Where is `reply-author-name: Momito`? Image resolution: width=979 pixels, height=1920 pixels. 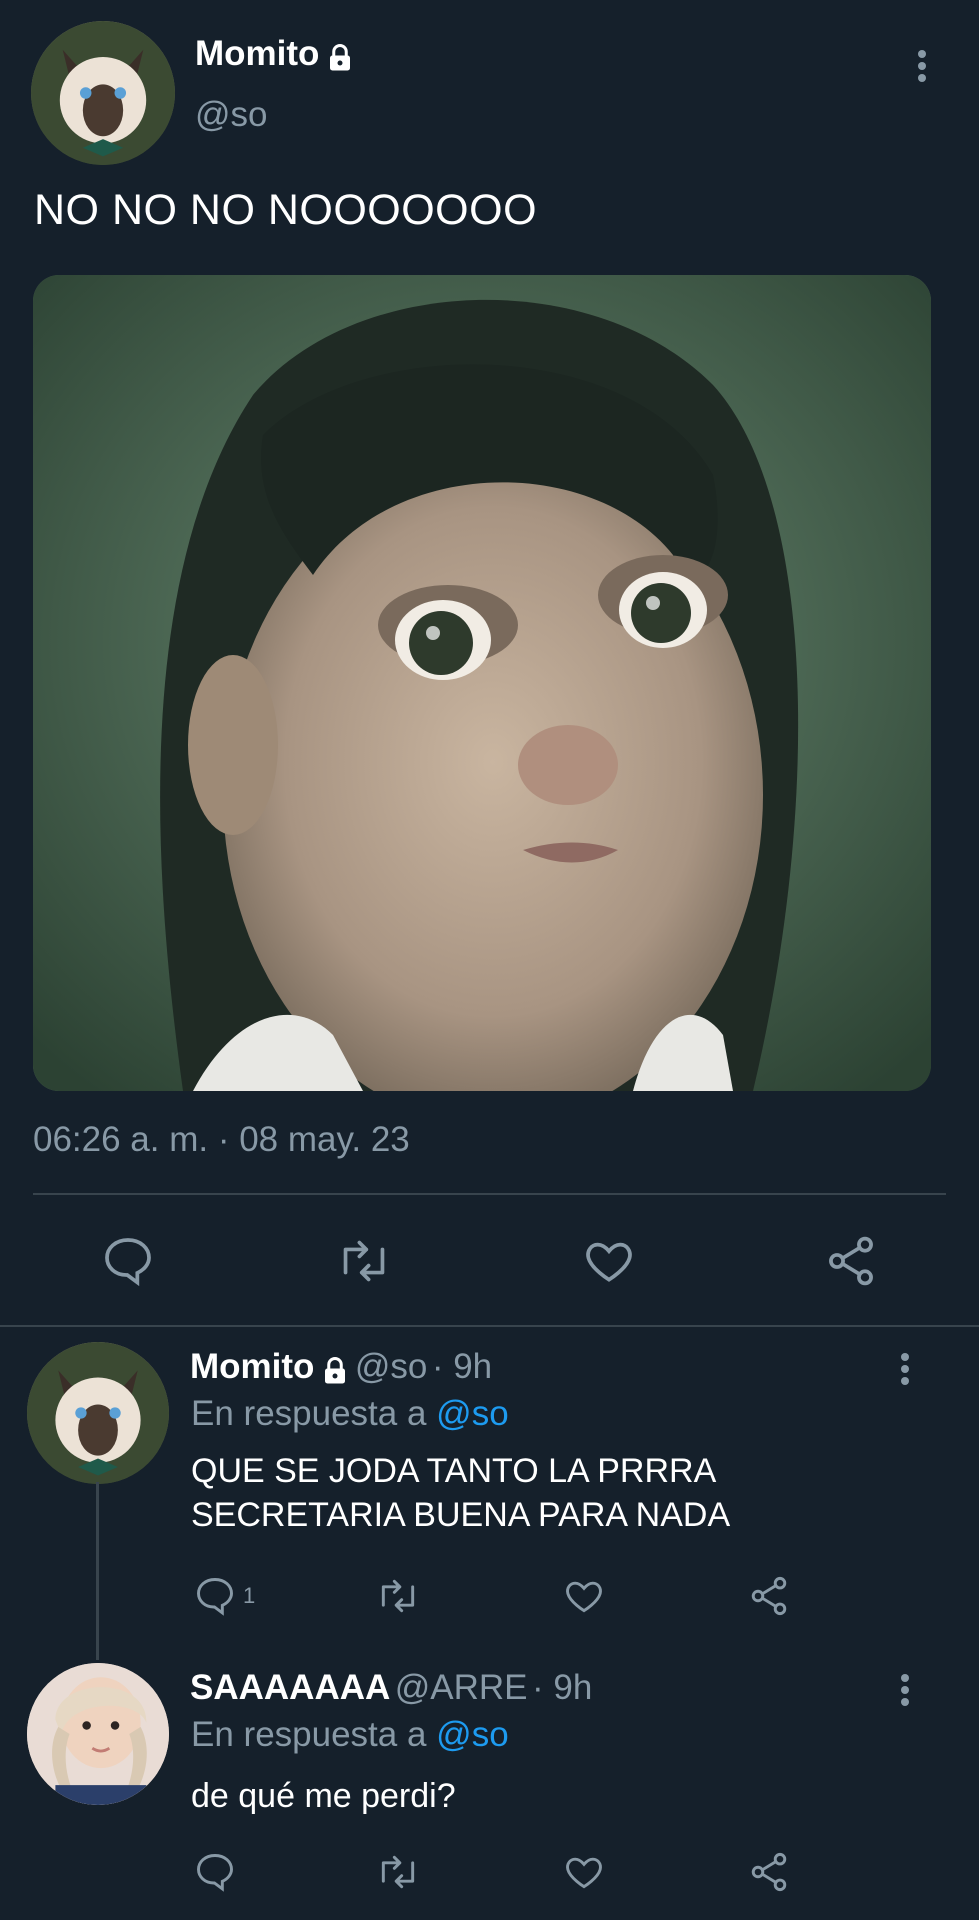 reply-author-name: Momito is located at coordinates (252, 1366).